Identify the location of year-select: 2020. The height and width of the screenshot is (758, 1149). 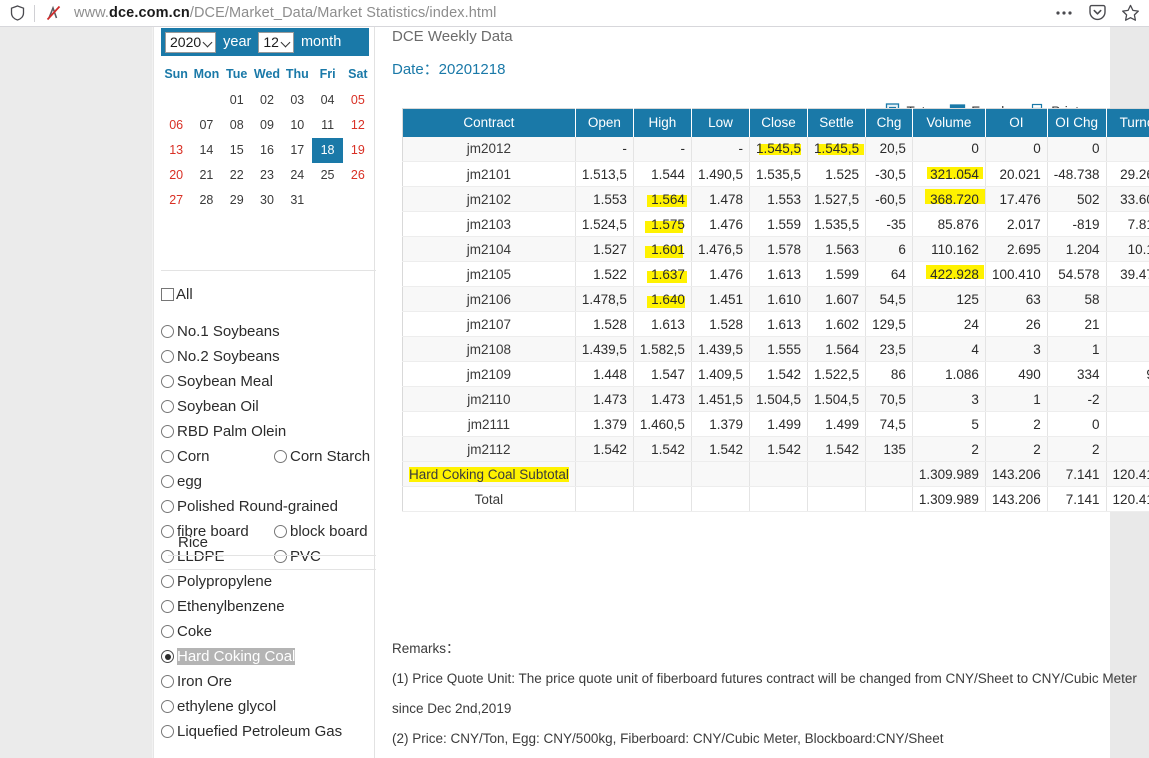
(191, 42).